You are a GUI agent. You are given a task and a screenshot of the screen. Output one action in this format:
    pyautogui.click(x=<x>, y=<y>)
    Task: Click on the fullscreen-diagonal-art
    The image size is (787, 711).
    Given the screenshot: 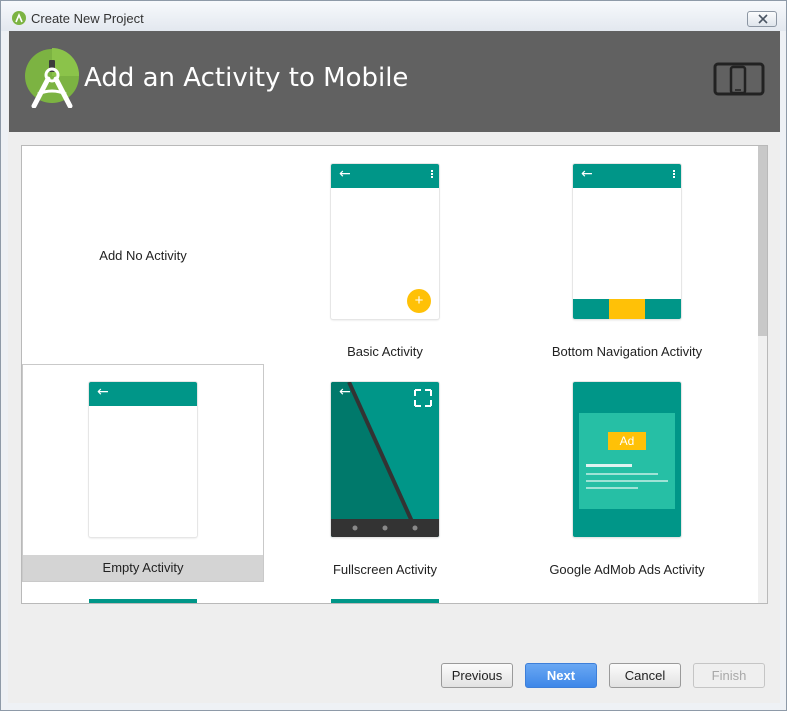 What is the action you would take?
    pyautogui.click(x=385, y=459)
    